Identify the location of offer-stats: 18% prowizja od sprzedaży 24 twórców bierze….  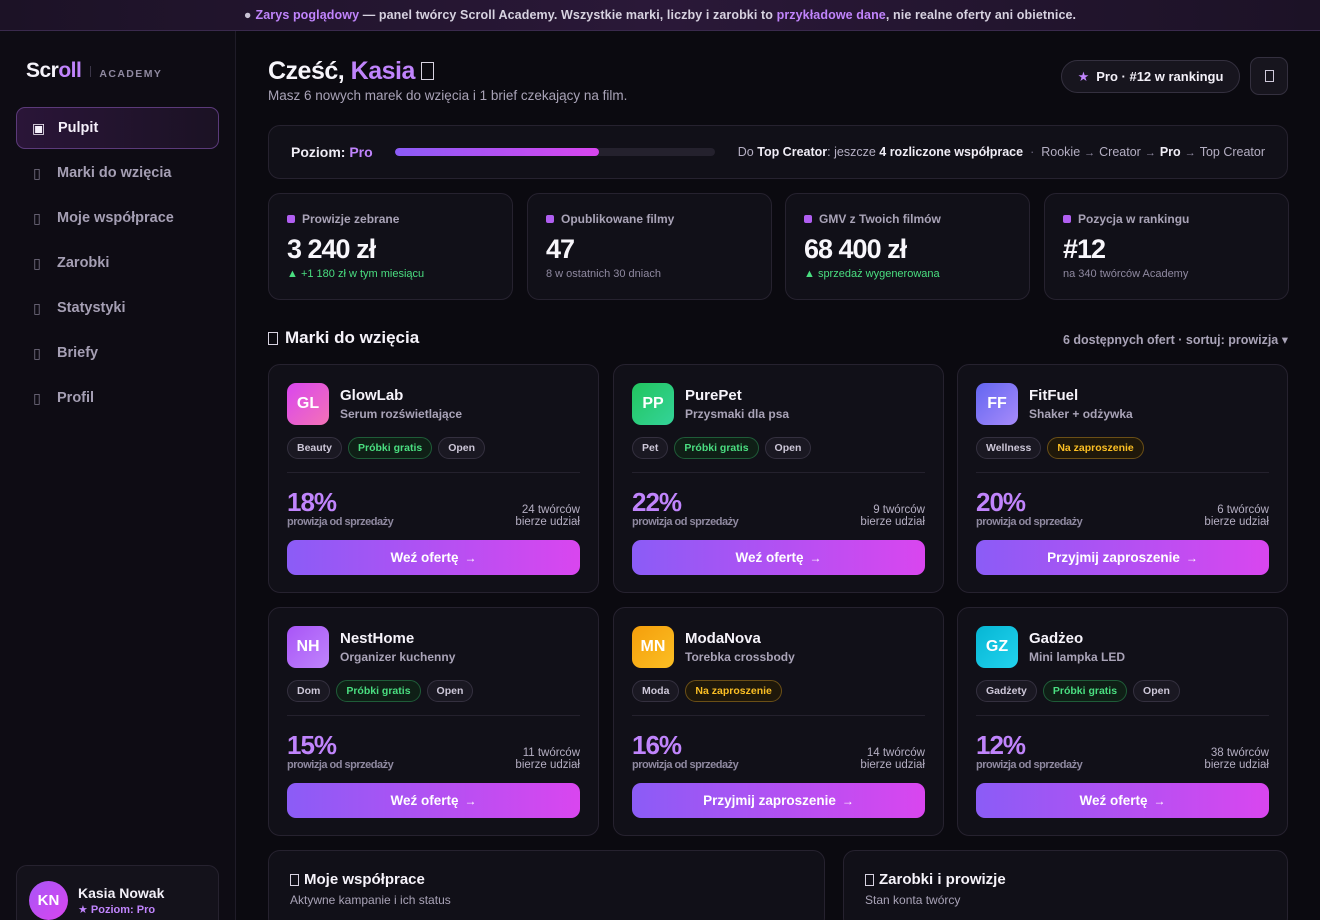
(433, 507).